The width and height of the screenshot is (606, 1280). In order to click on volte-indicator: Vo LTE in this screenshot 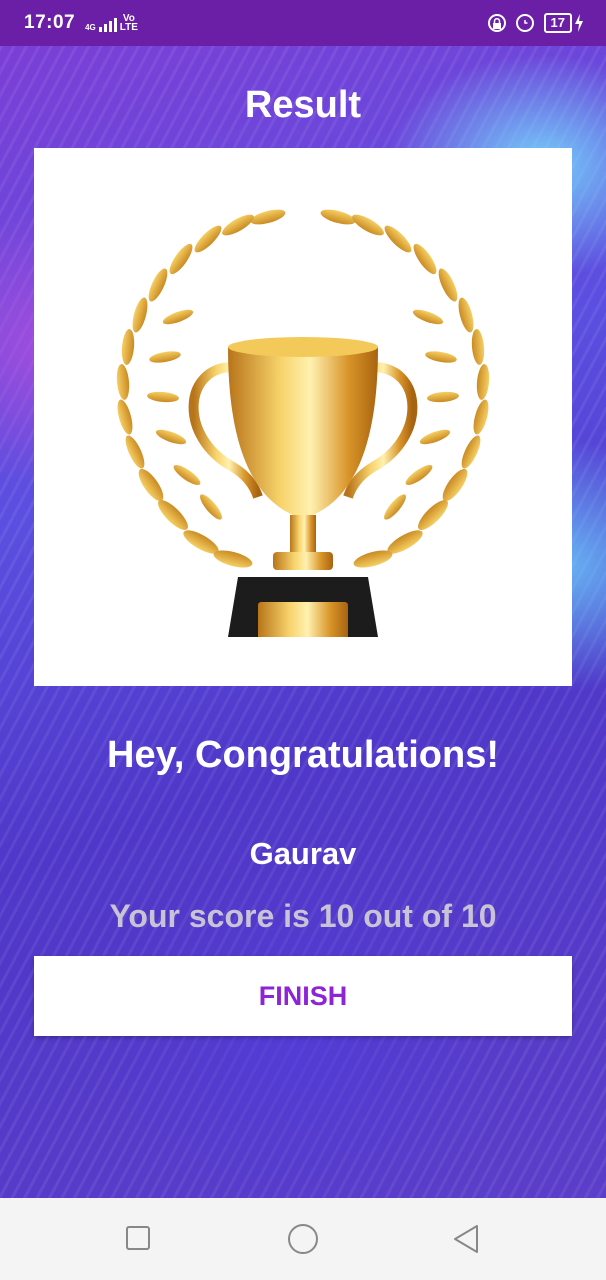, I will do `click(128, 23)`.